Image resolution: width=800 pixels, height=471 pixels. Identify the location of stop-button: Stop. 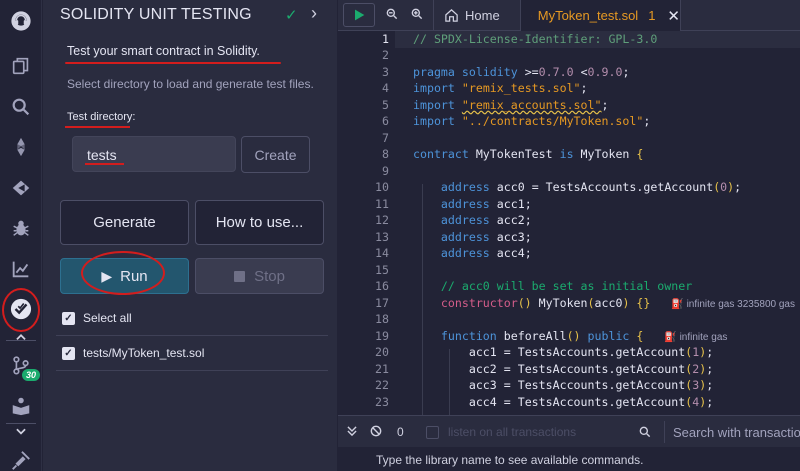
(259, 276).